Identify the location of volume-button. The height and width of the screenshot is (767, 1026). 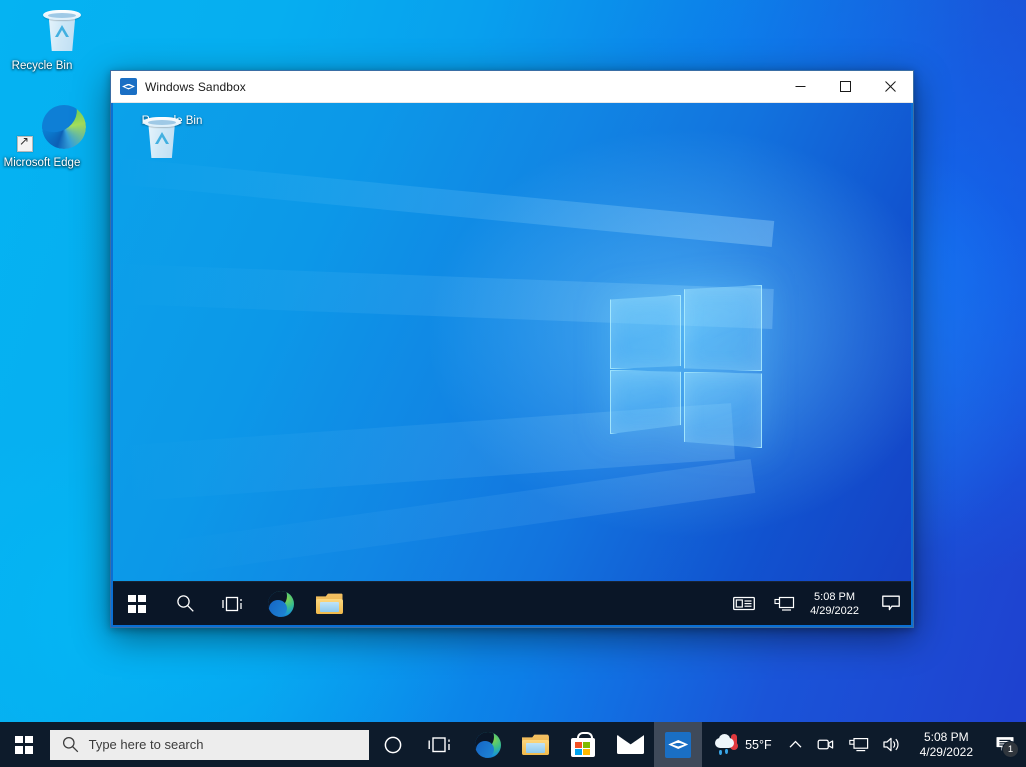
(892, 744).